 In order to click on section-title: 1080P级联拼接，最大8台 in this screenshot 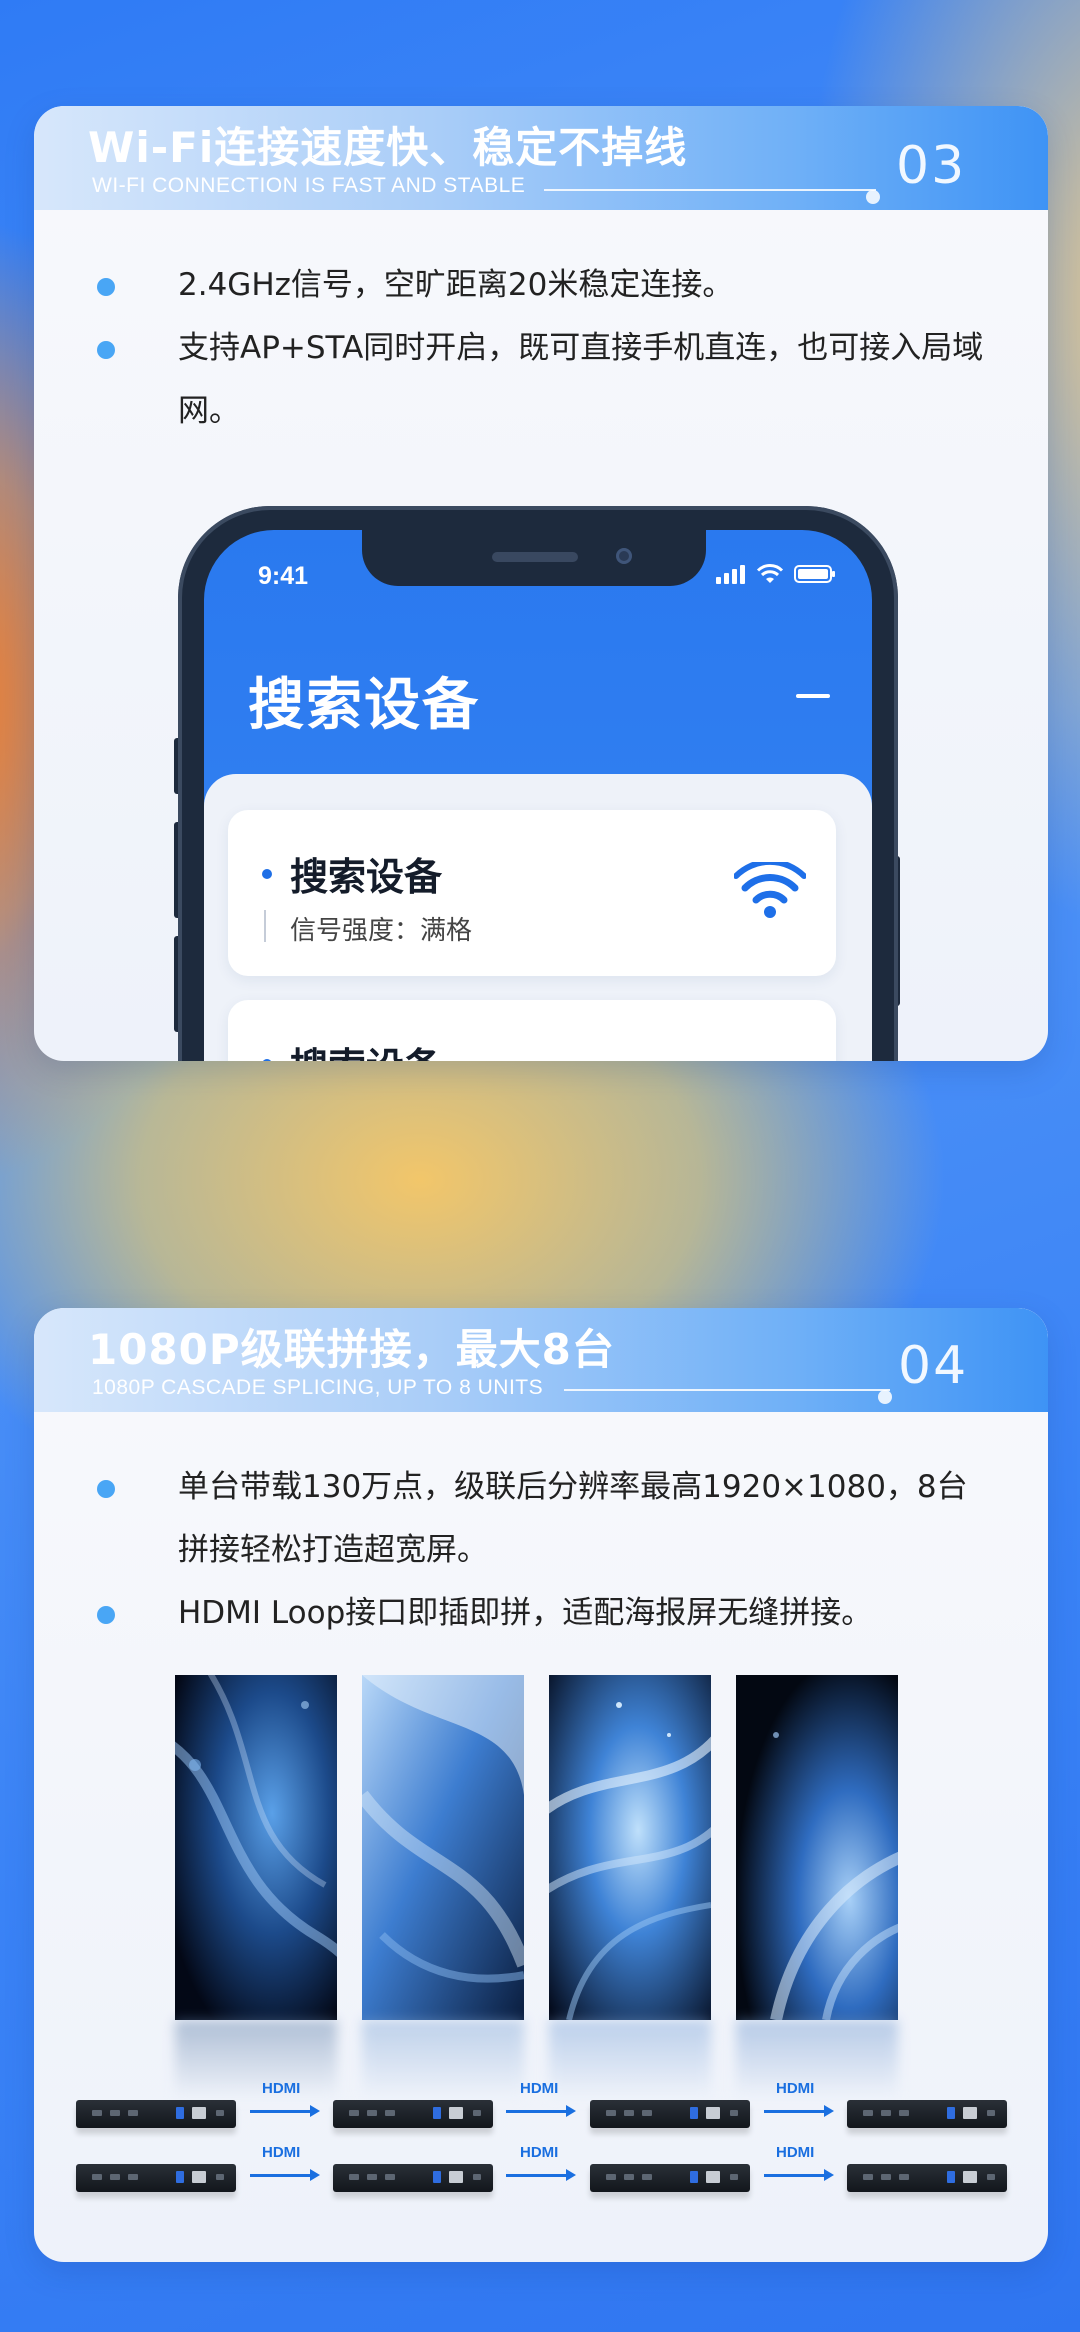, I will do `click(351, 1349)`.